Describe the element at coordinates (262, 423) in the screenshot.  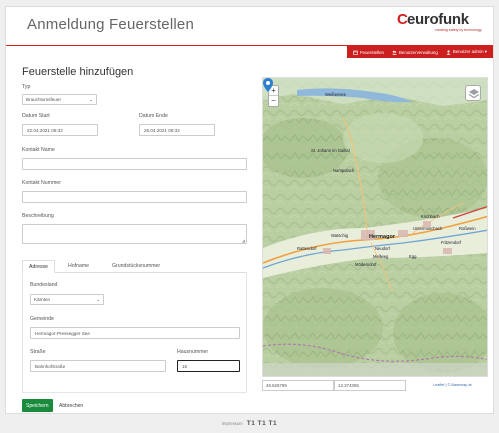
I see `footer-logos: T1 T1 T1` at that location.